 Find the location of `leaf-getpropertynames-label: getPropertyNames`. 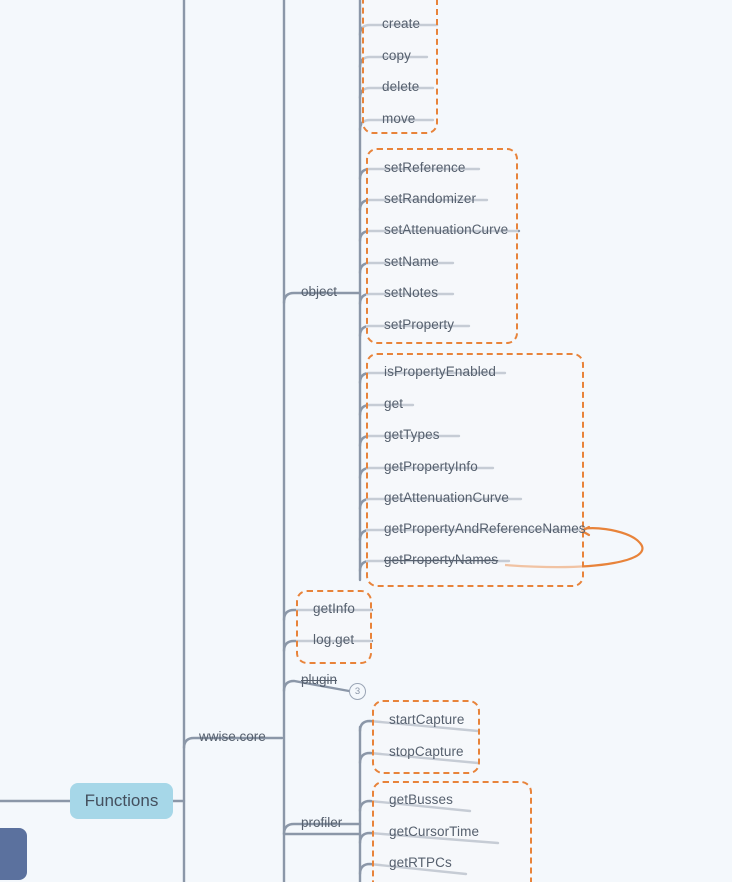

leaf-getpropertynames-label: getPropertyNames is located at coordinates (441, 559).